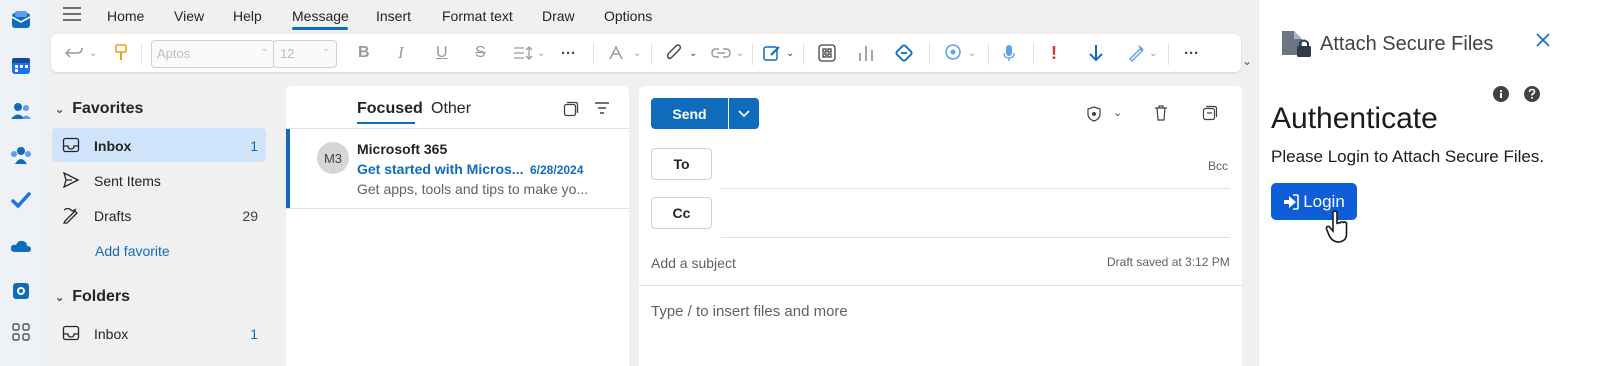 The height and width of the screenshot is (366, 1602). Describe the element at coordinates (689, 113) in the screenshot. I see `send-button: Send` at that location.